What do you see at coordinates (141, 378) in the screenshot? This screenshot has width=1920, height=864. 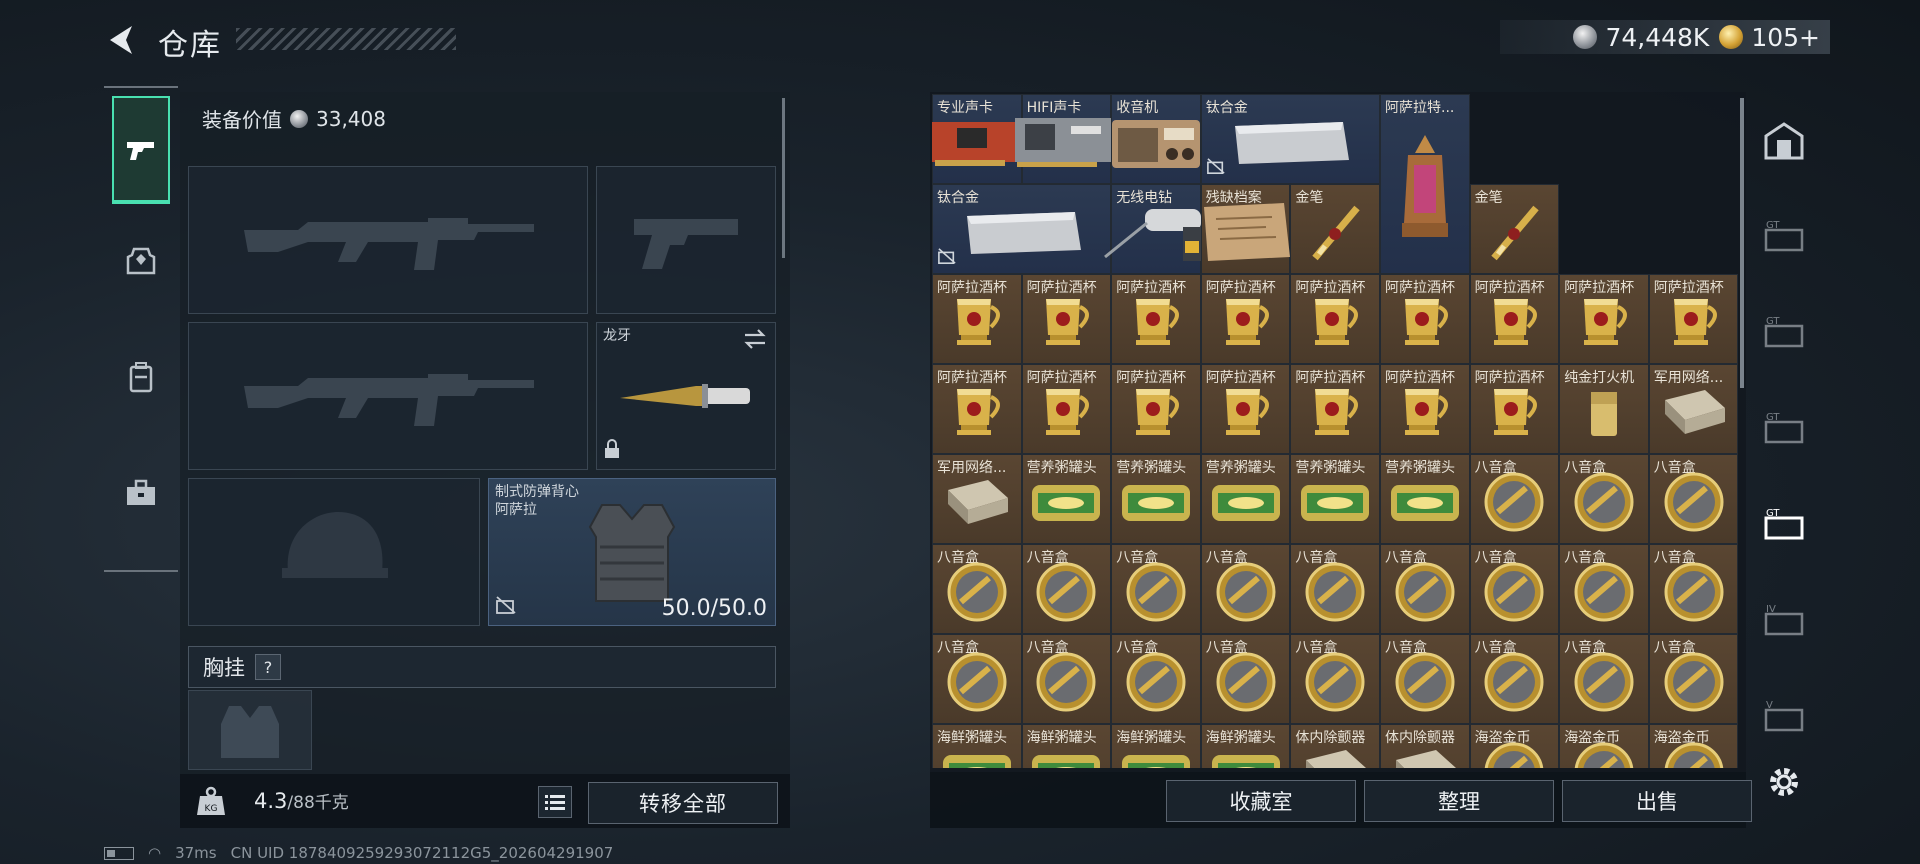 I see `tab-backpack` at bounding box center [141, 378].